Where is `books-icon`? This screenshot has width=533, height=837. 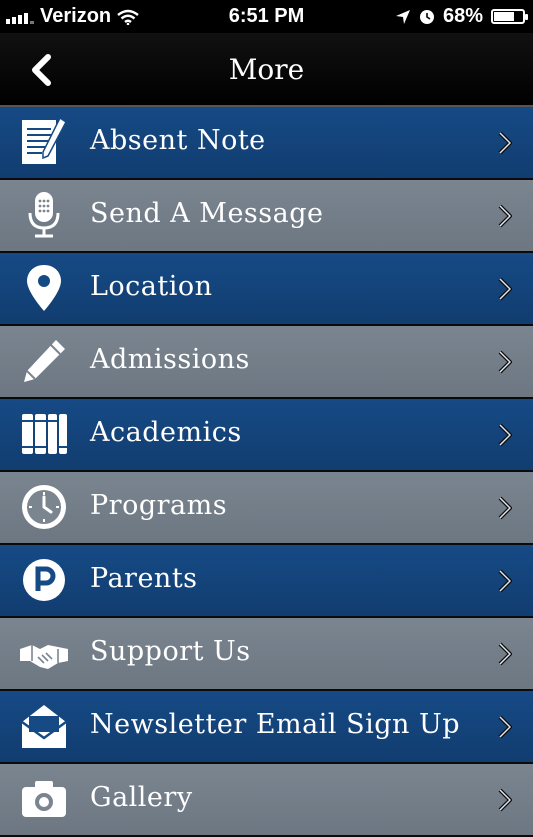 books-icon is located at coordinates (44, 434).